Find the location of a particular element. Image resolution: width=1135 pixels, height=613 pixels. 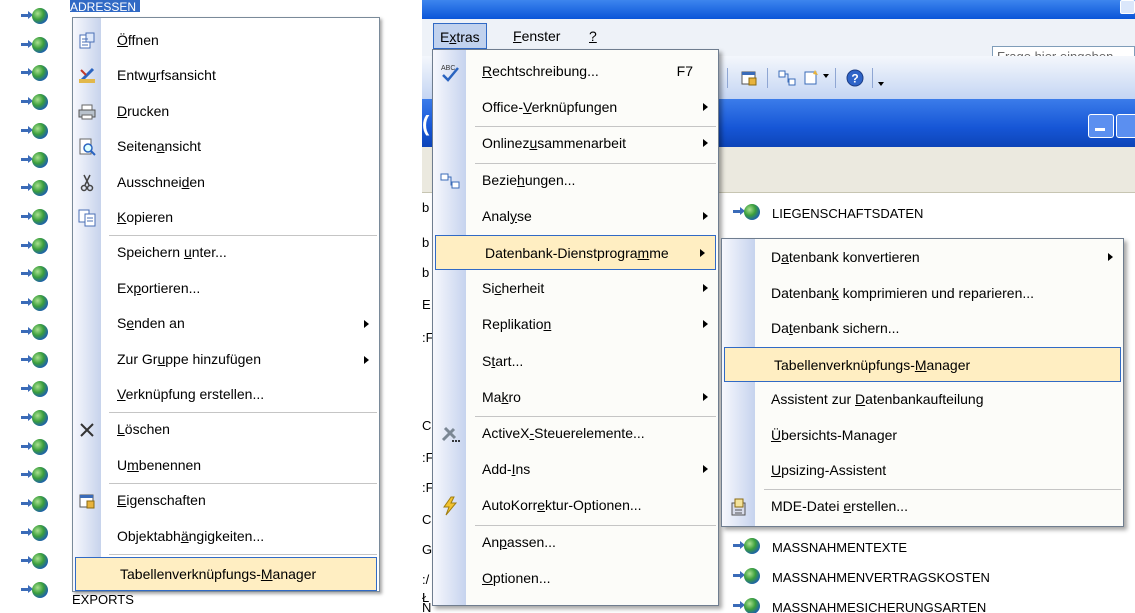

context-menu-item: Öffnen is located at coordinates (226, 41).